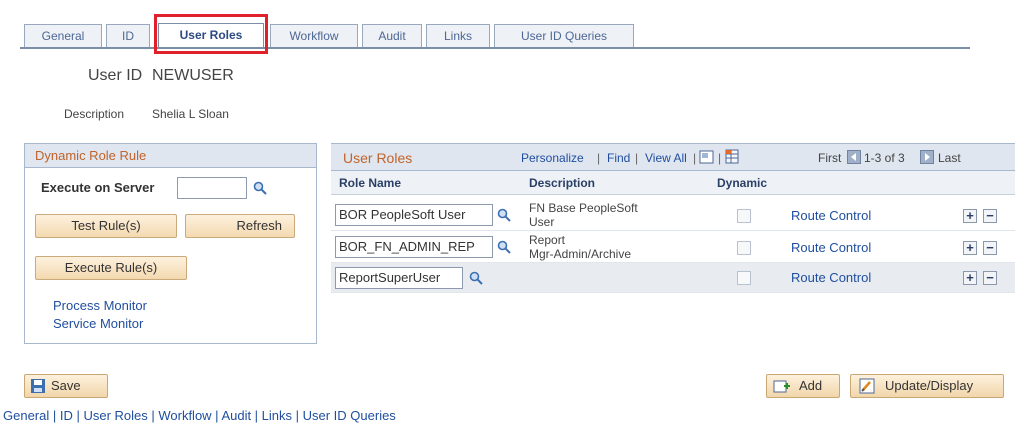  Describe the element at coordinates (212, 188) in the screenshot. I see `execute-on-server-input` at that location.